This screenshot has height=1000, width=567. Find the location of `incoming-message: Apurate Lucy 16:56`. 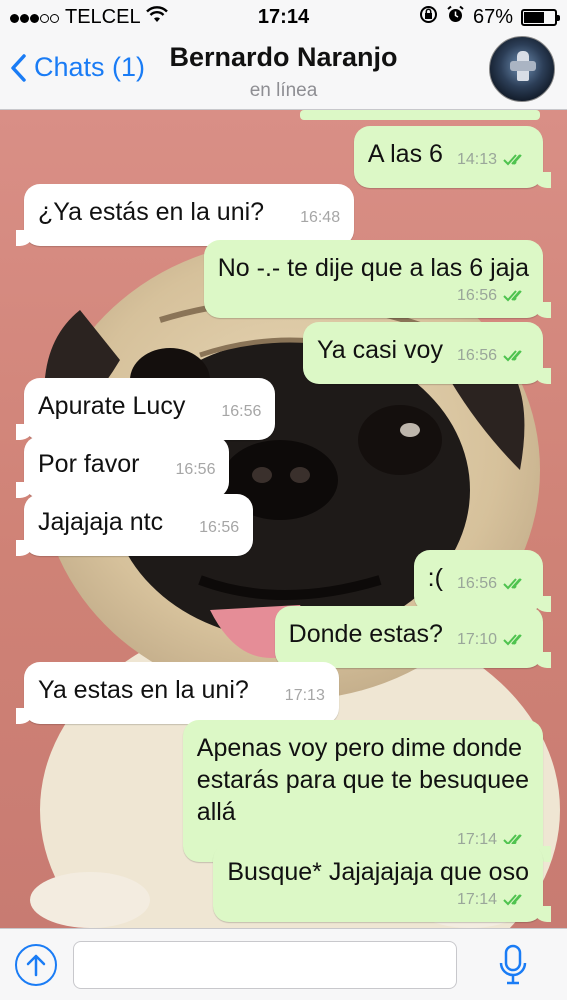

incoming-message: Apurate Lucy 16:56 is located at coordinates (145, 409).